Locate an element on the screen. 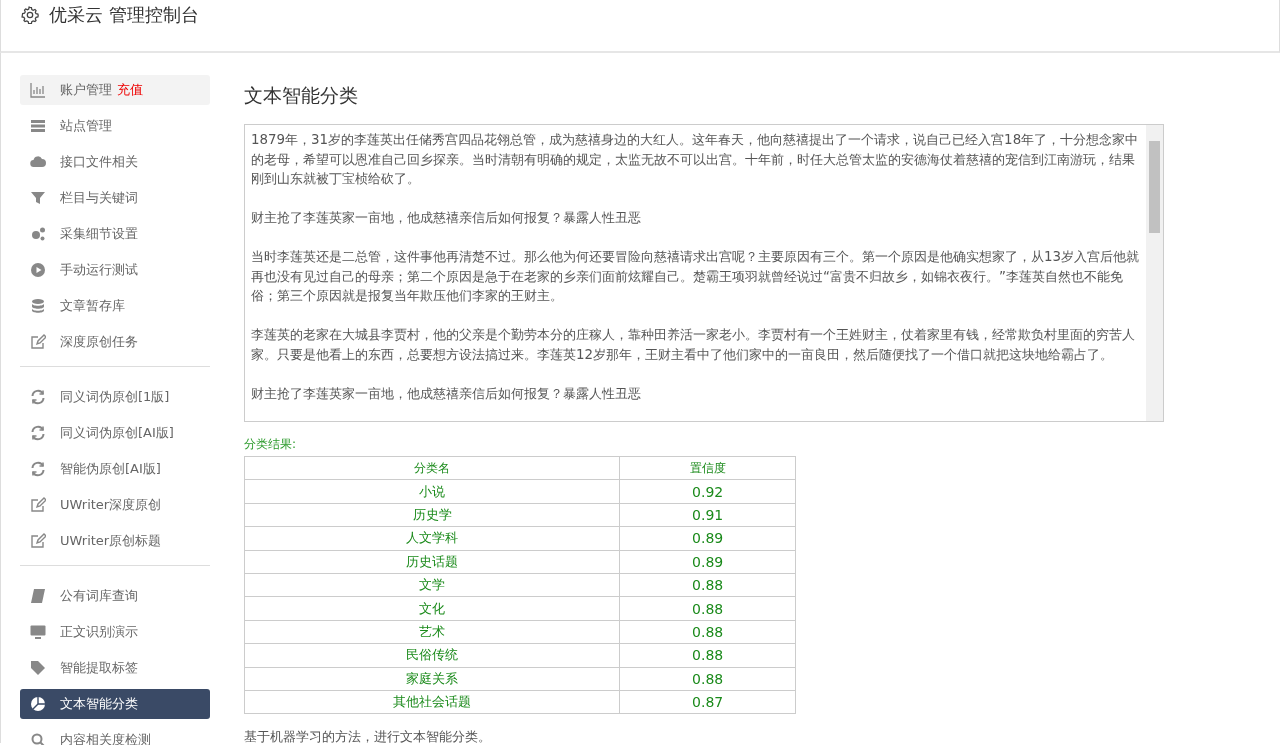 The image size is (1280, 745). table-cell: 0.87 is located at coordinates (707, 702).